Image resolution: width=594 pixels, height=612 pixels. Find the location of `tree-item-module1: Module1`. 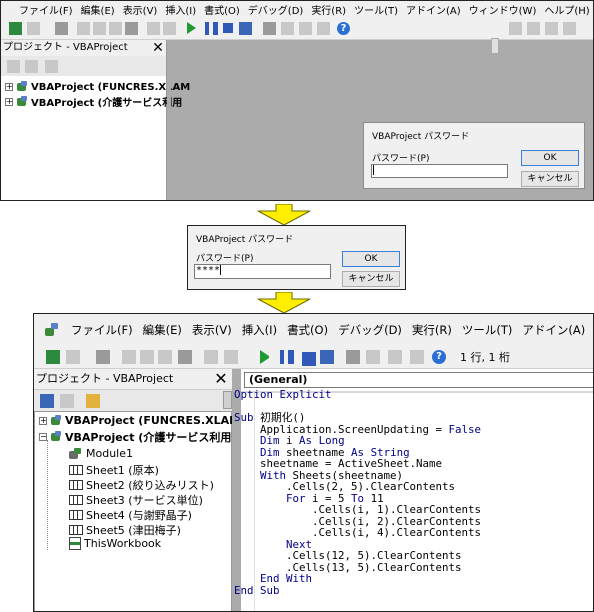

tree-item-module1: Module1 is located at coordinates (101, 453).